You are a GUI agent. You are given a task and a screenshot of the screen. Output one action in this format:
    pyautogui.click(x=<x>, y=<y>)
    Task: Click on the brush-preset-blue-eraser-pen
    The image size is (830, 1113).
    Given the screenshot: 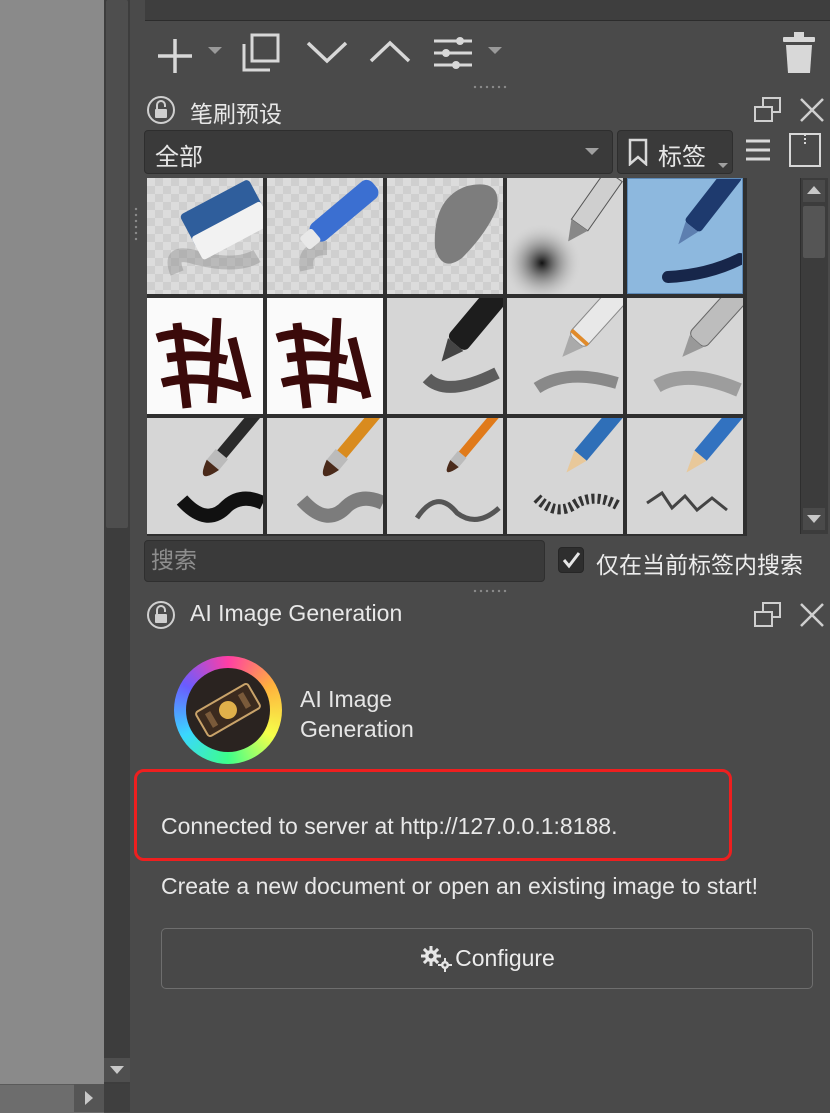 What is the action you would take?
    pyautogui.click(x=325, y=236)
    